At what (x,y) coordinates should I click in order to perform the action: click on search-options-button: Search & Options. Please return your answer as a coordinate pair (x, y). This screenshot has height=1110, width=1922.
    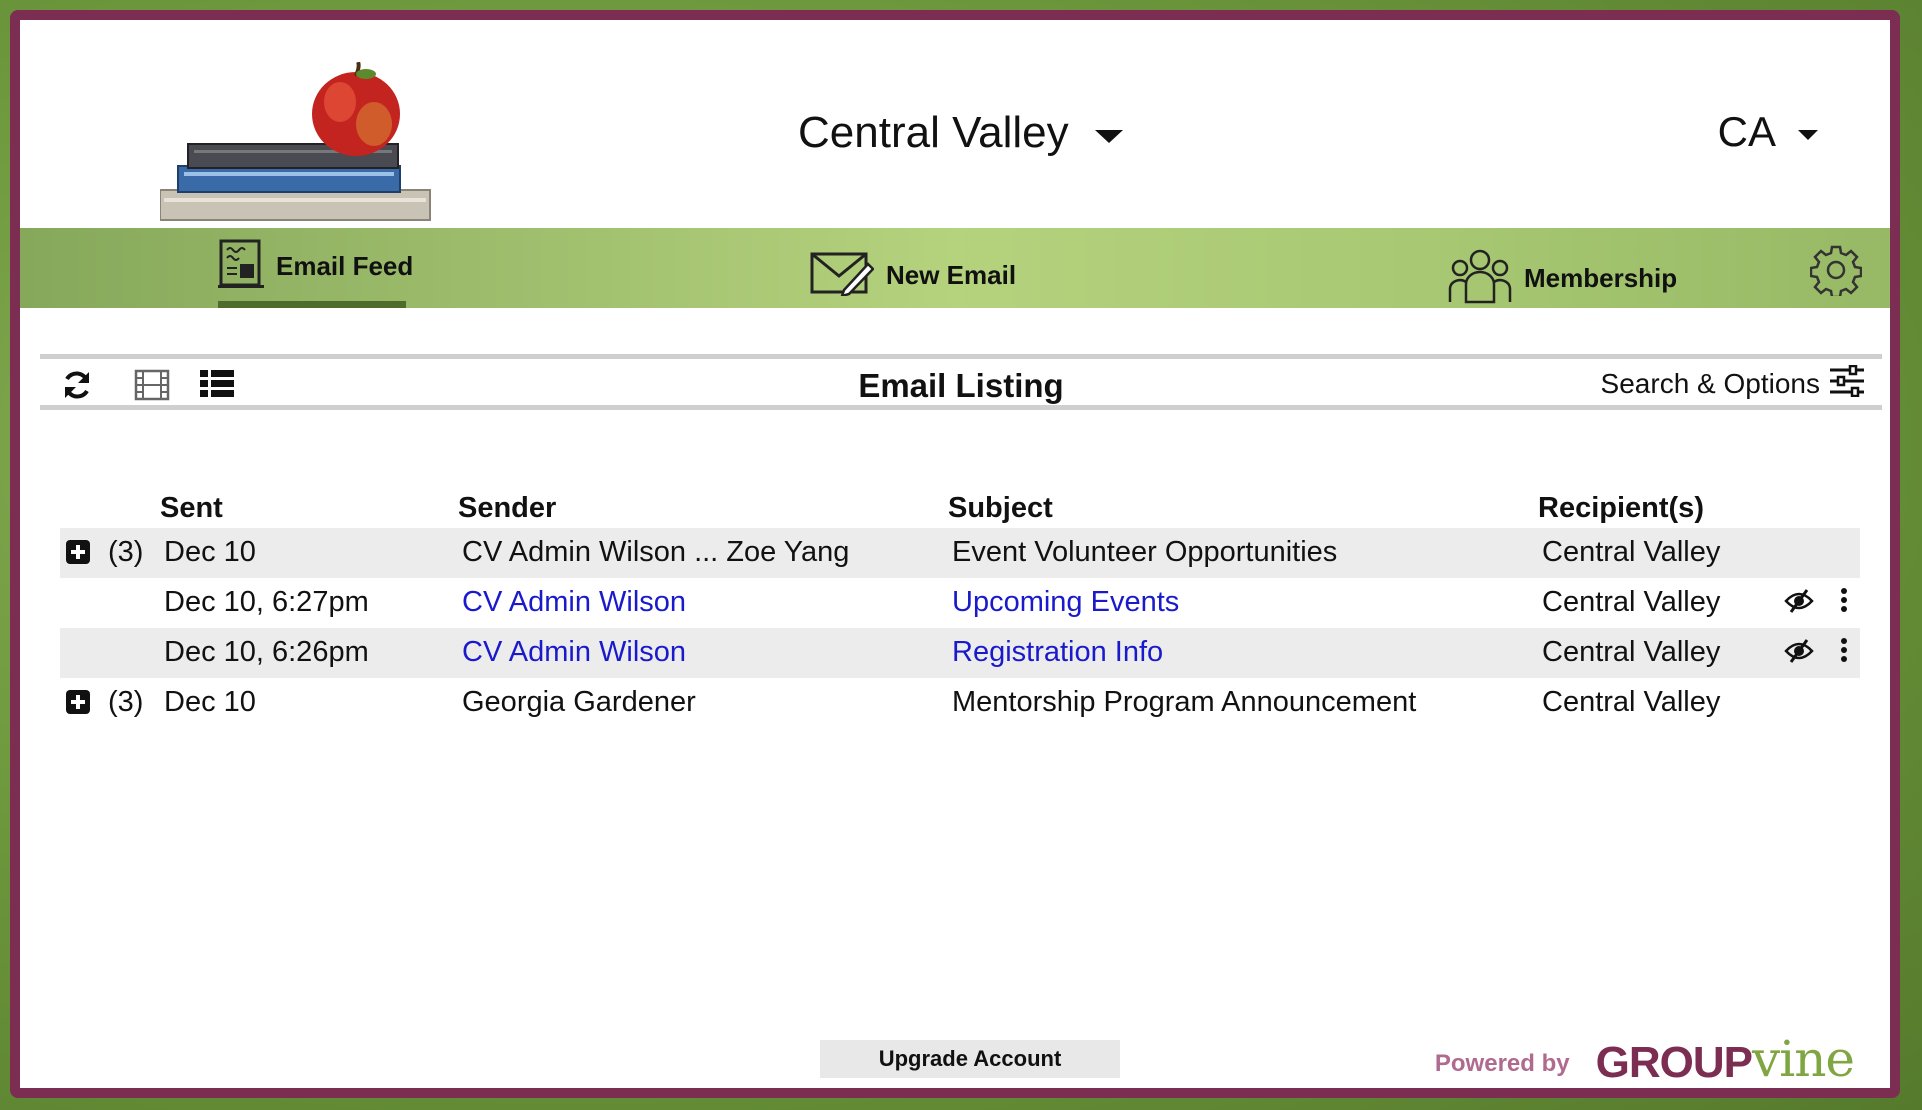
    Looking at the image, I should click on (1732, 383).